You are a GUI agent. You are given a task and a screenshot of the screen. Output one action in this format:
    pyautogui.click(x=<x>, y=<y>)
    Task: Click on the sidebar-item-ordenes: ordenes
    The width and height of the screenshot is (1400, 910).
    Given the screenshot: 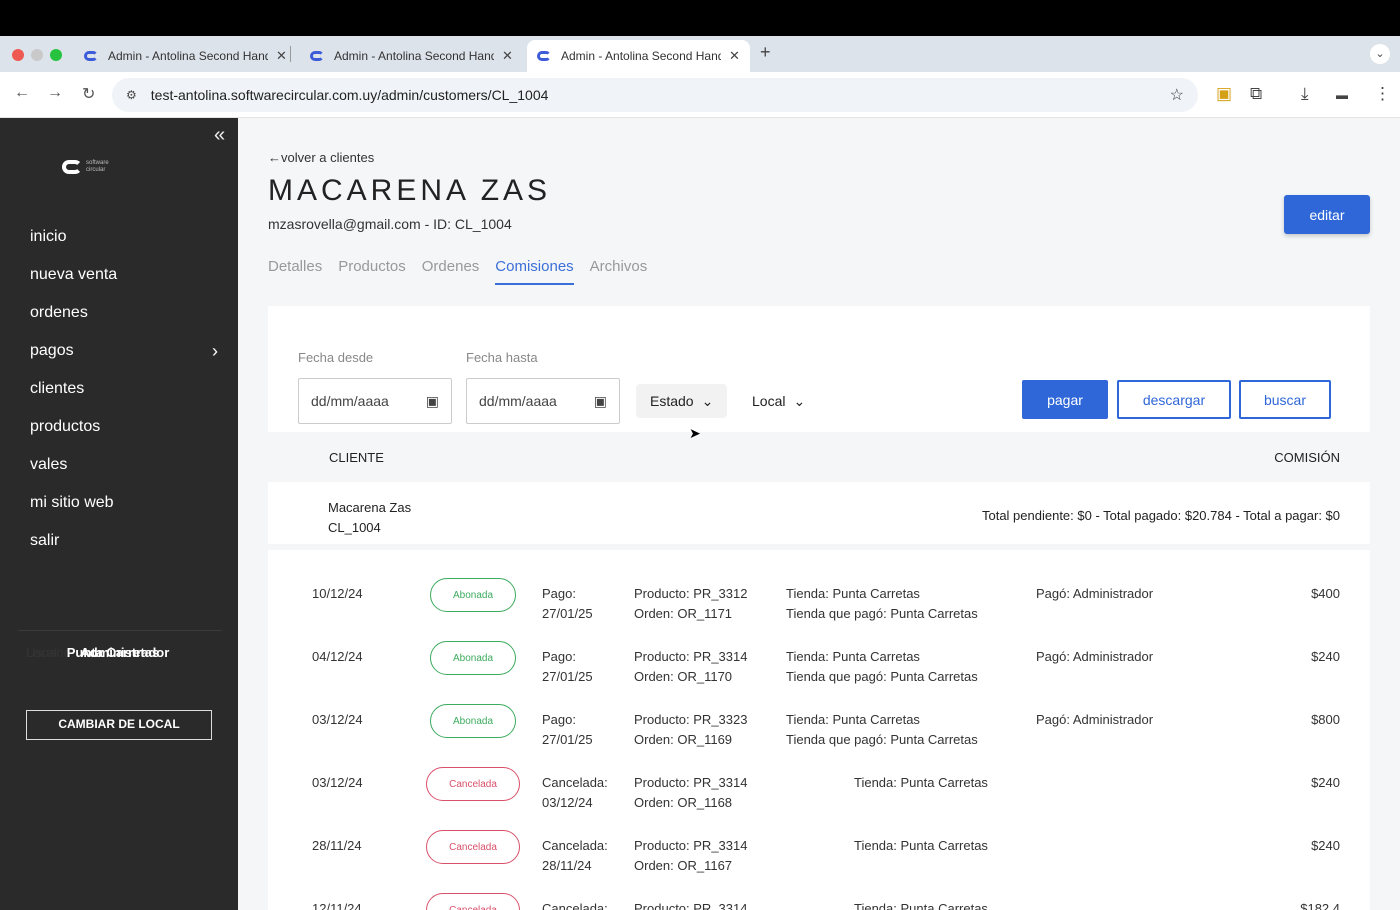 What is the action you would take?
    pyautogui.click(x=124, y=313)
    